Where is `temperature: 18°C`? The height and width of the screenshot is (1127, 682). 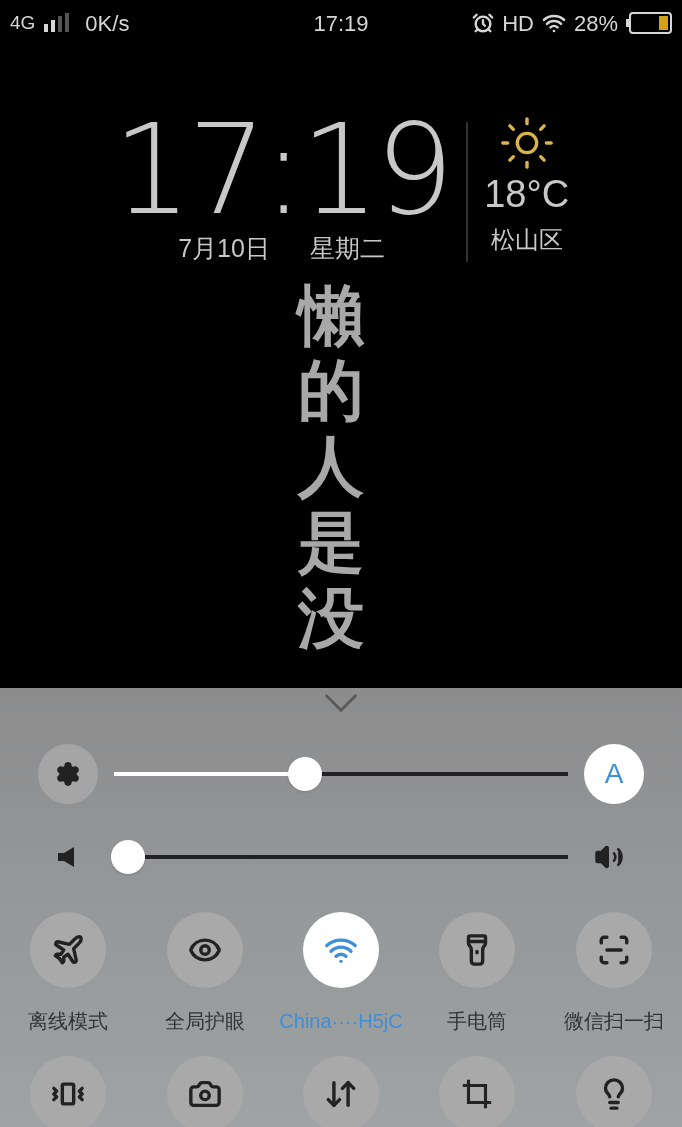
temperature: 18°C is located at coordinates (527, 194).